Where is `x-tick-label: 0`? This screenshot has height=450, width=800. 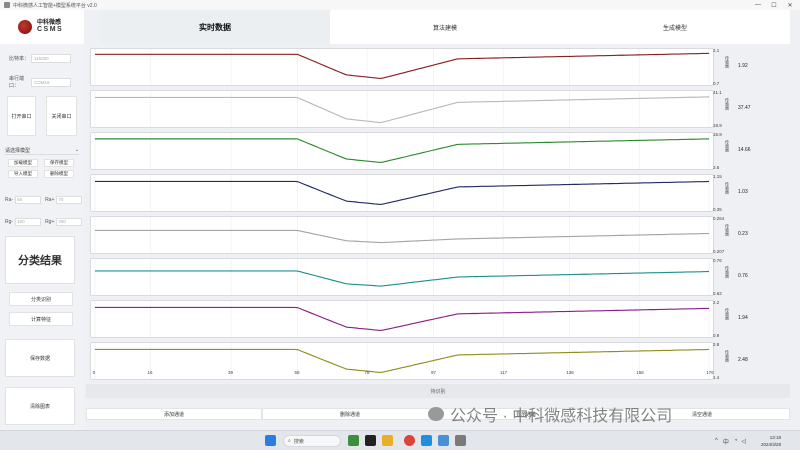
x-tick-label: 0 is located at coordinates (94, 372).